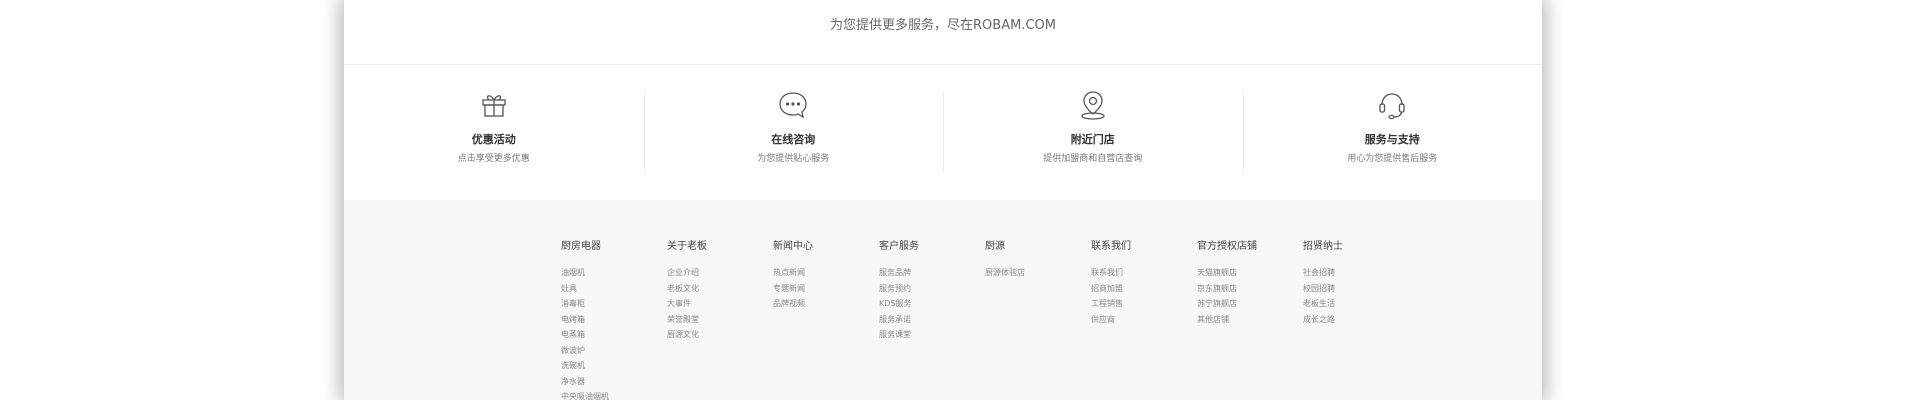 This screenshot has width=1920, height=400. Describe the element at coordinates (1392, 106) in the screenshot. I see `headset-icon` at that location.